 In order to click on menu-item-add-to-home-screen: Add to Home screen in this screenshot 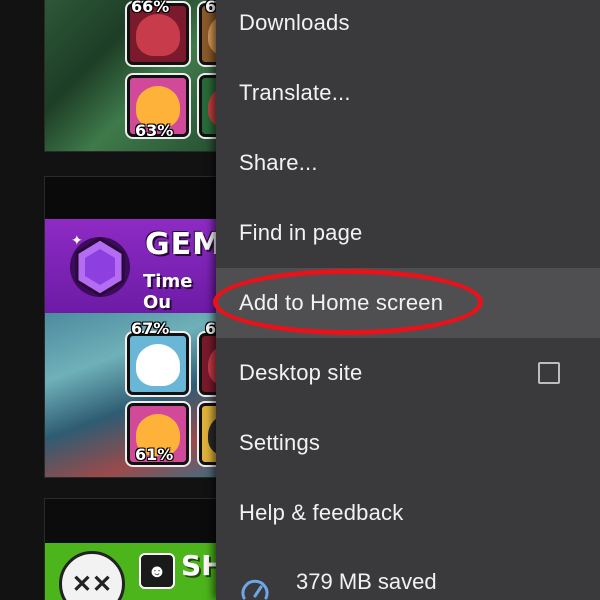, I will do `click(408, 303)`.